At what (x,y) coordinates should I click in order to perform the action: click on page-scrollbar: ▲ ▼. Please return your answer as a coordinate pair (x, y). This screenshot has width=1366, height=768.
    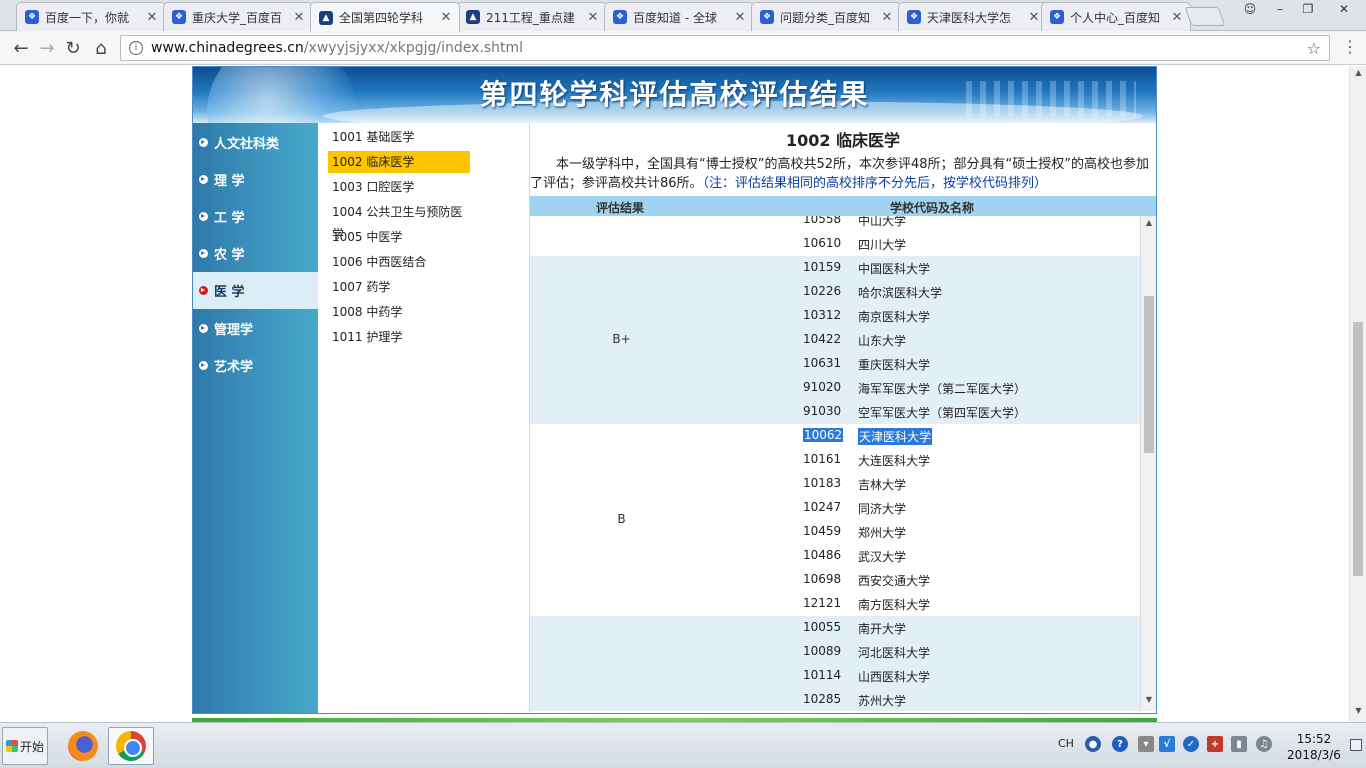
    Looking at the image, I should click on (1357, 394).